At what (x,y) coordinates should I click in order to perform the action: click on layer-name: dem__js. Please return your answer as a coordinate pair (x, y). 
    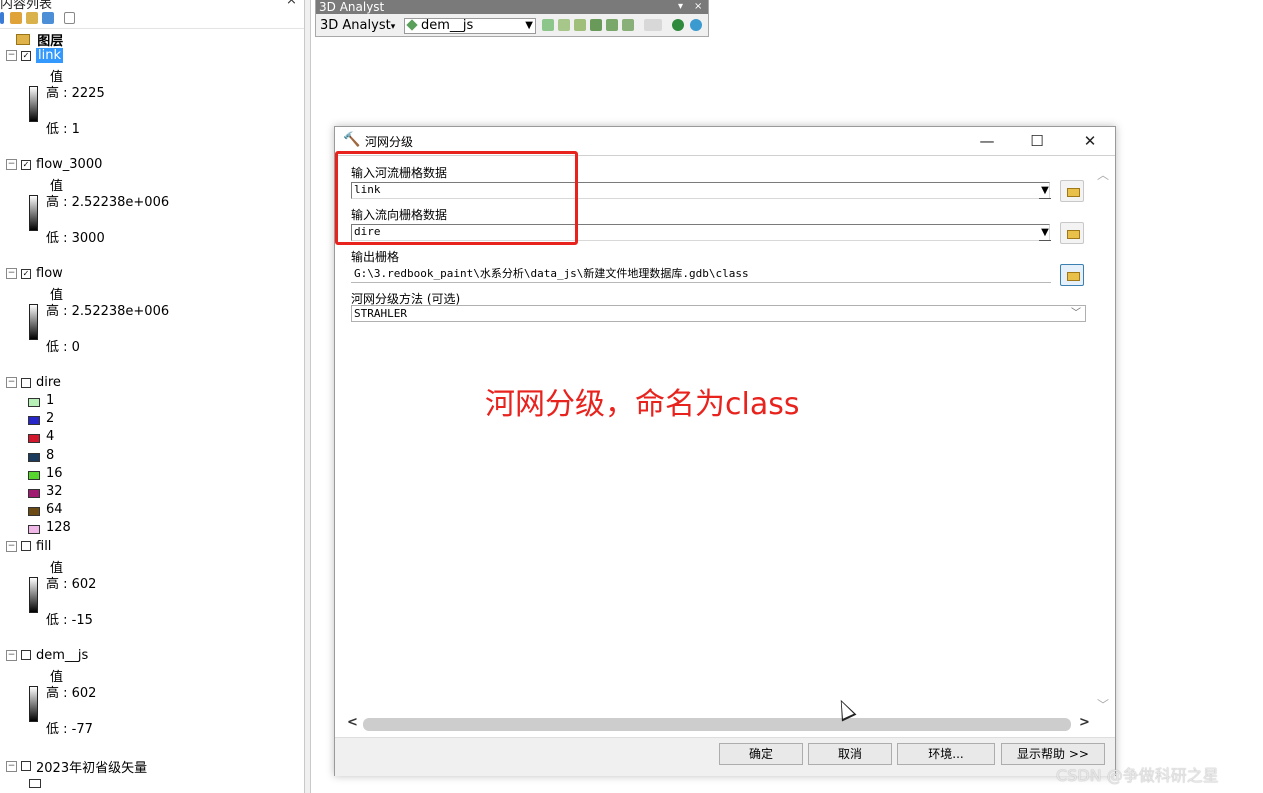
    Looking at the image, I should click on (62, 655).